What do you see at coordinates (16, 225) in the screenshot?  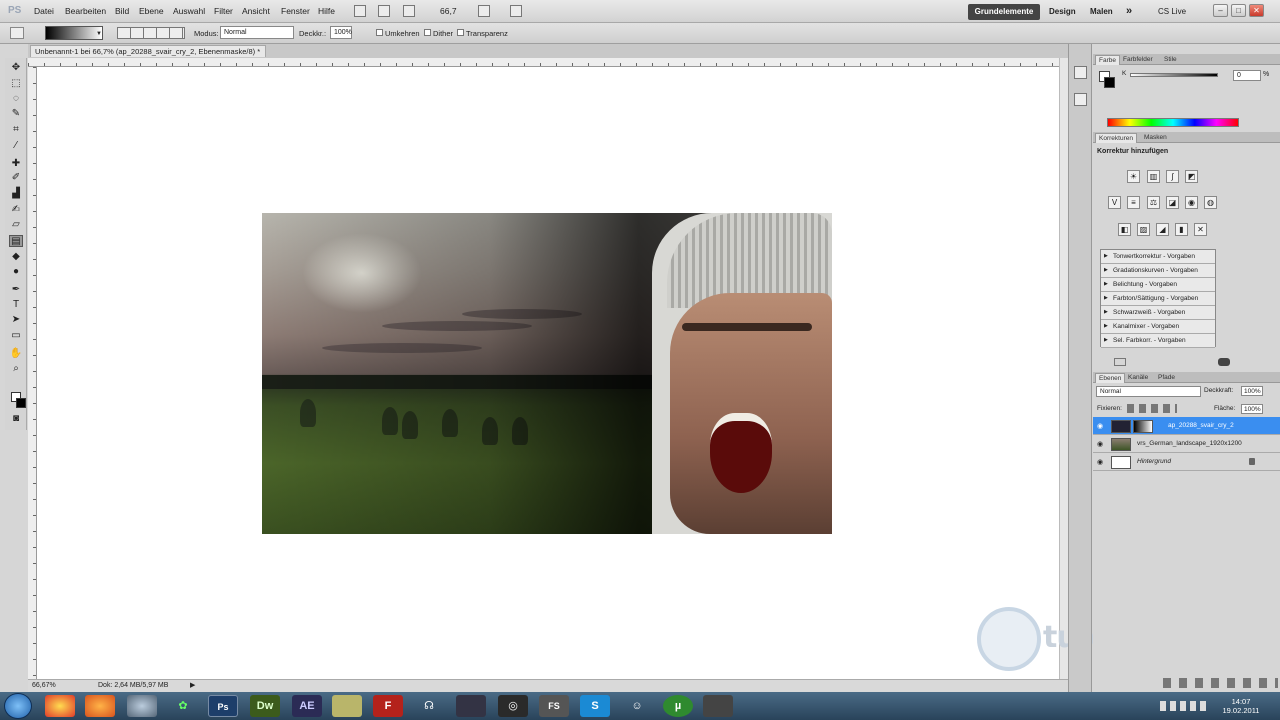 I see `eraser-tool-icon: ▱` at bounding box center [16, 225].